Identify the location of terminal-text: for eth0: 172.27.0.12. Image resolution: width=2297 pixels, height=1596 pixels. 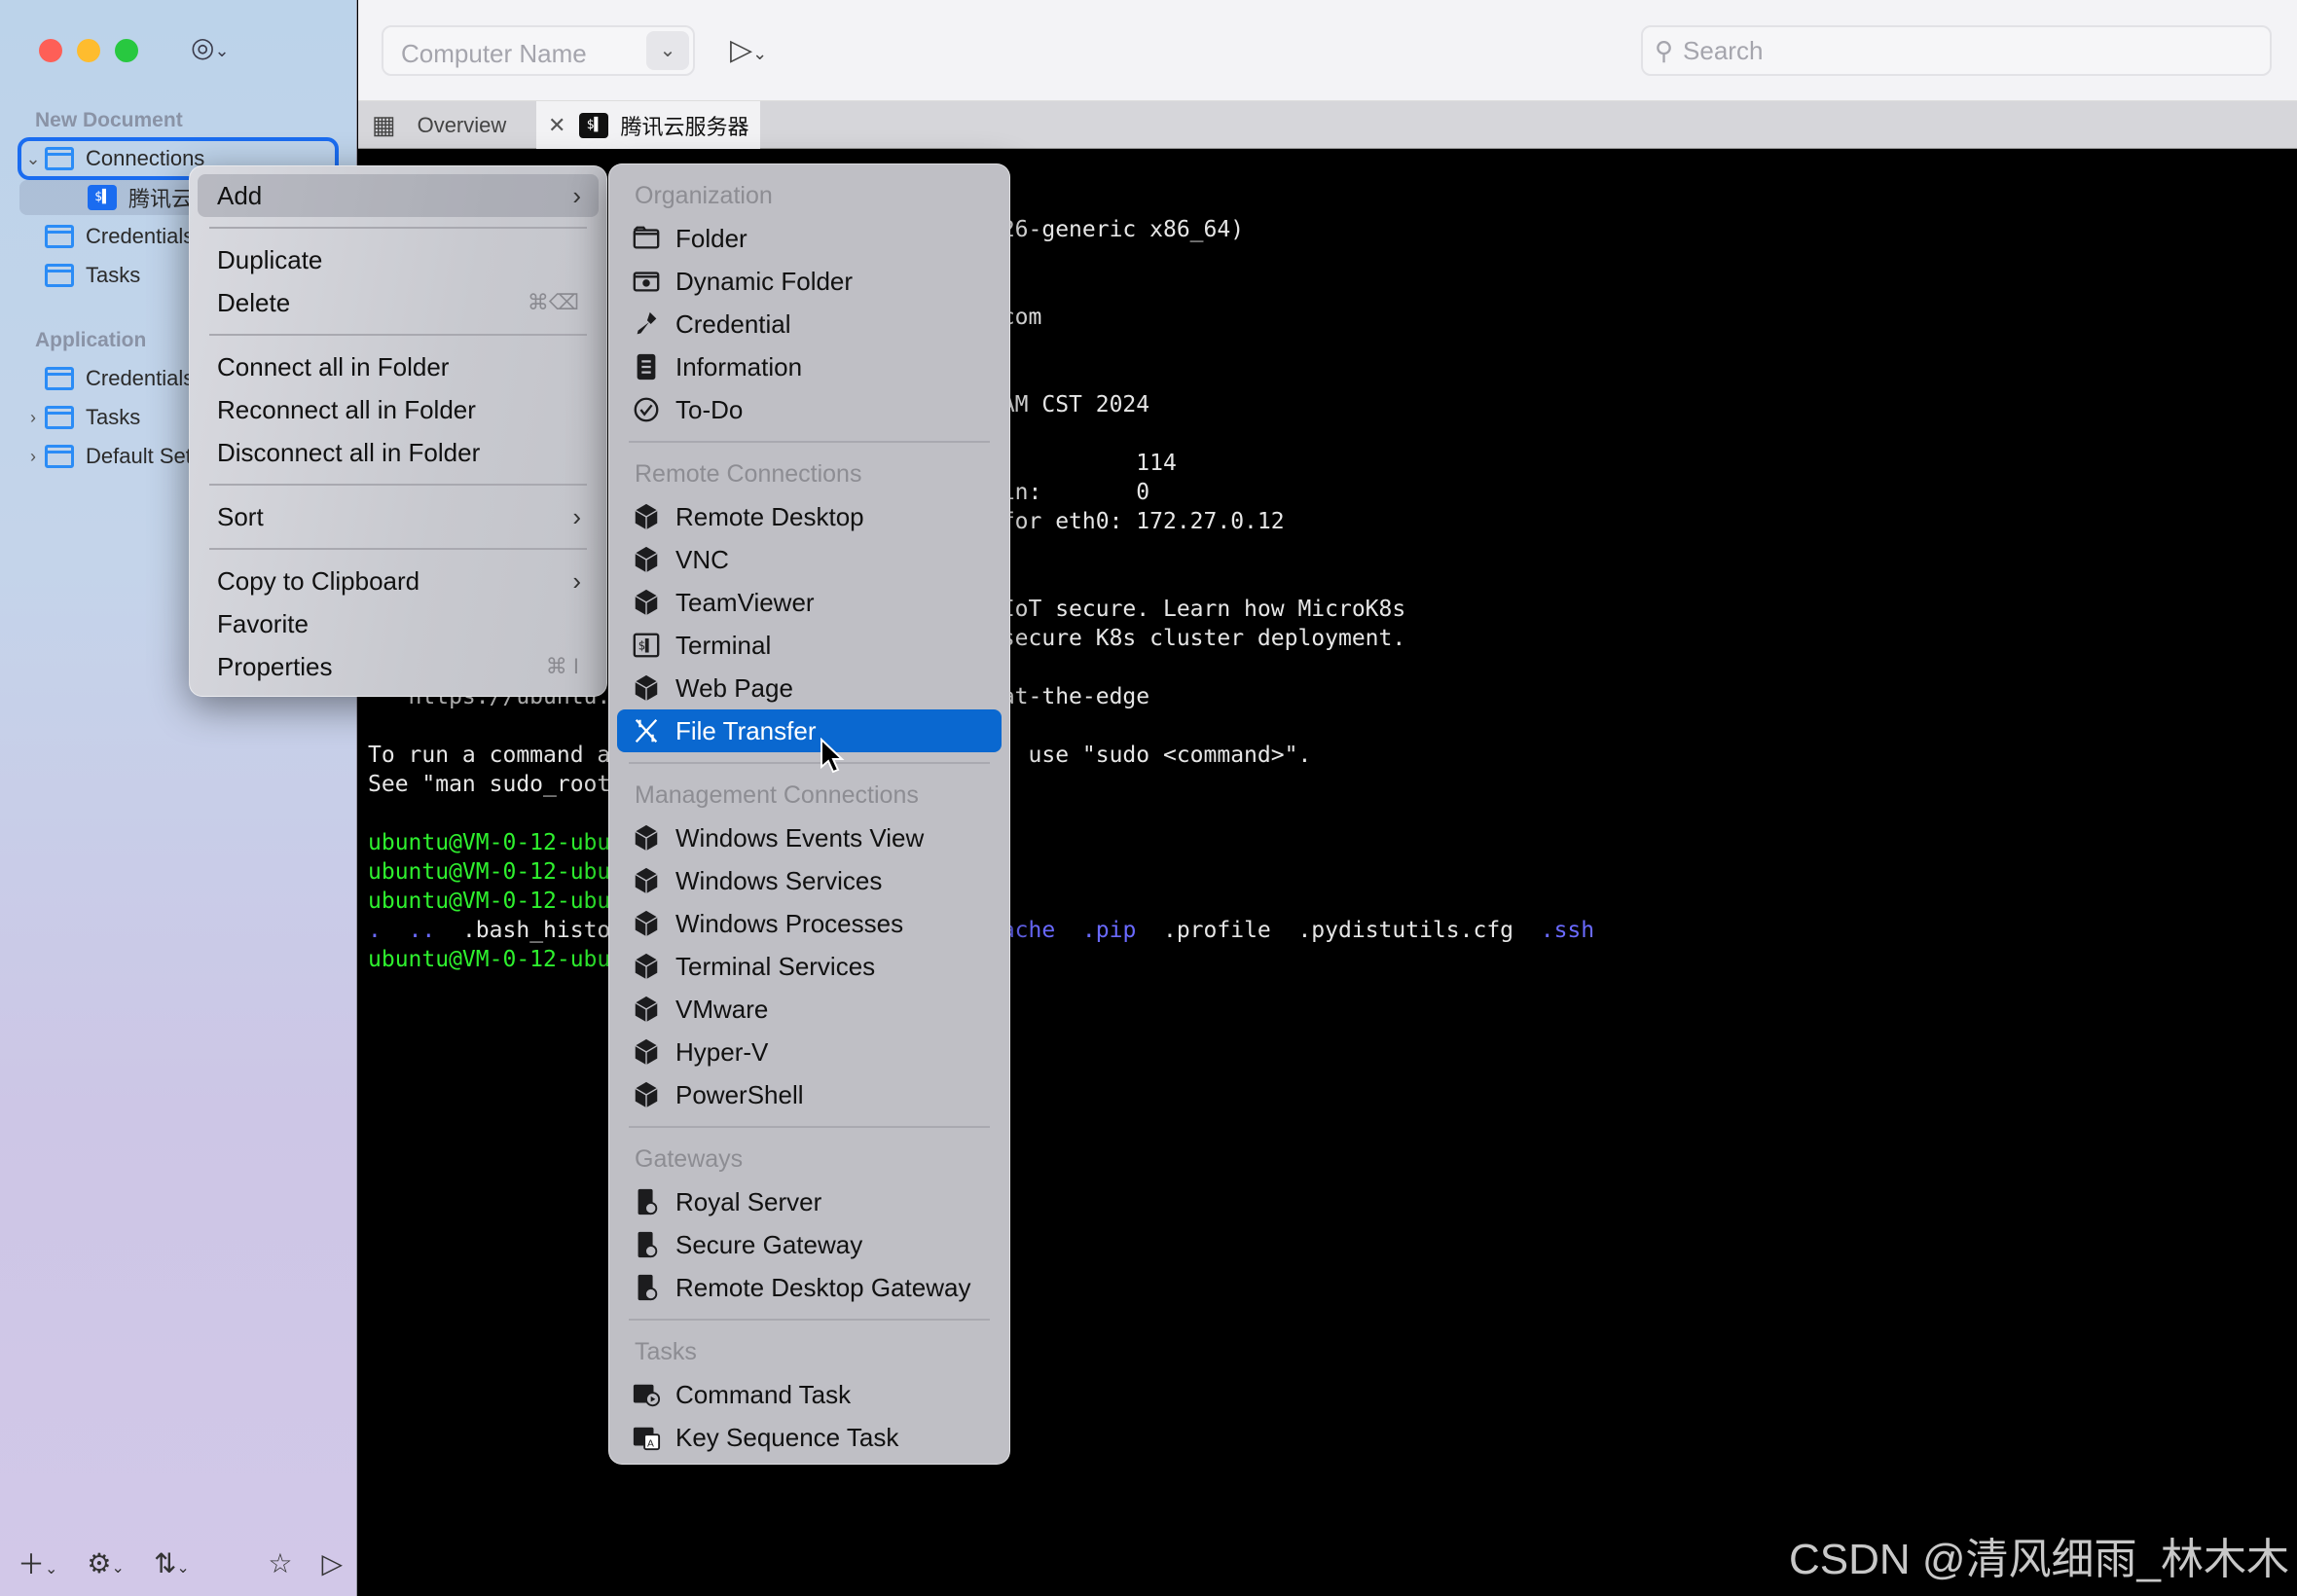
(1143, 522).